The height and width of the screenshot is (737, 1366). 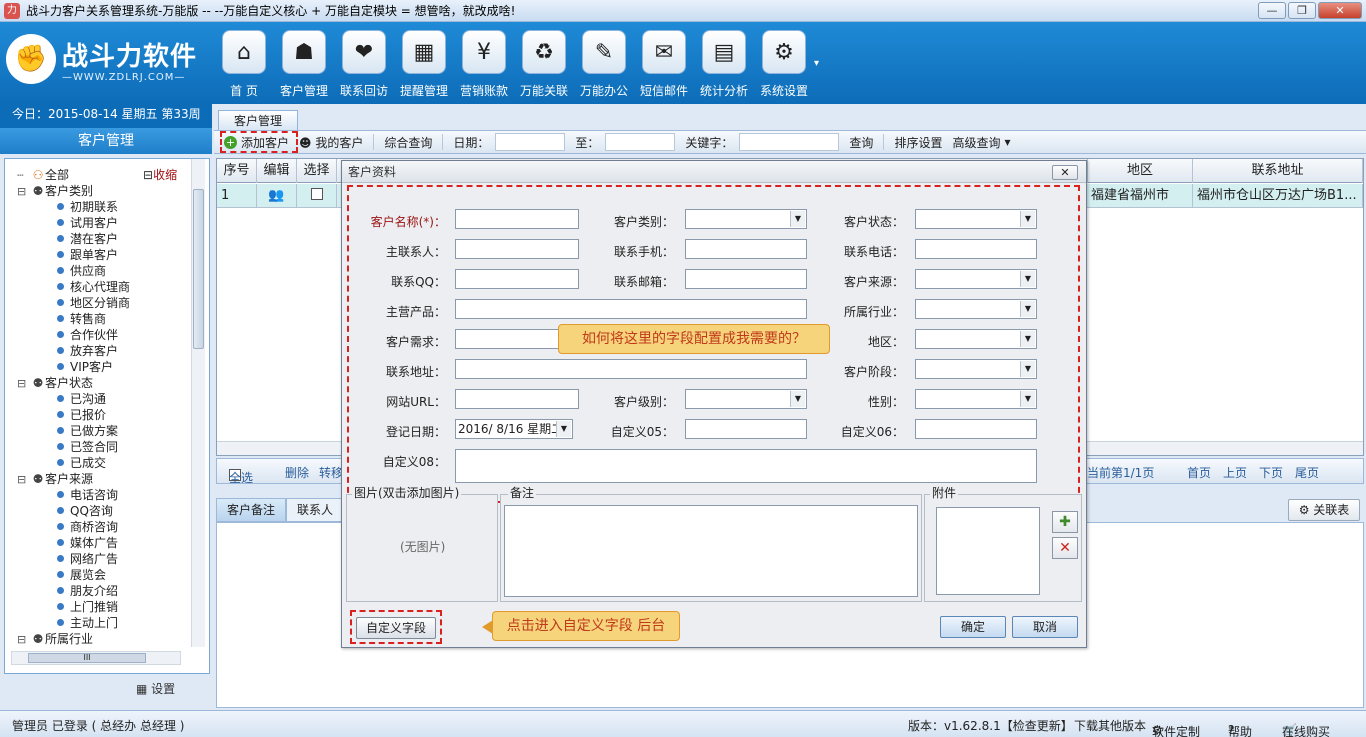 I want to click on tree-leaf-node: 已报价, so click(x=97, y=415).